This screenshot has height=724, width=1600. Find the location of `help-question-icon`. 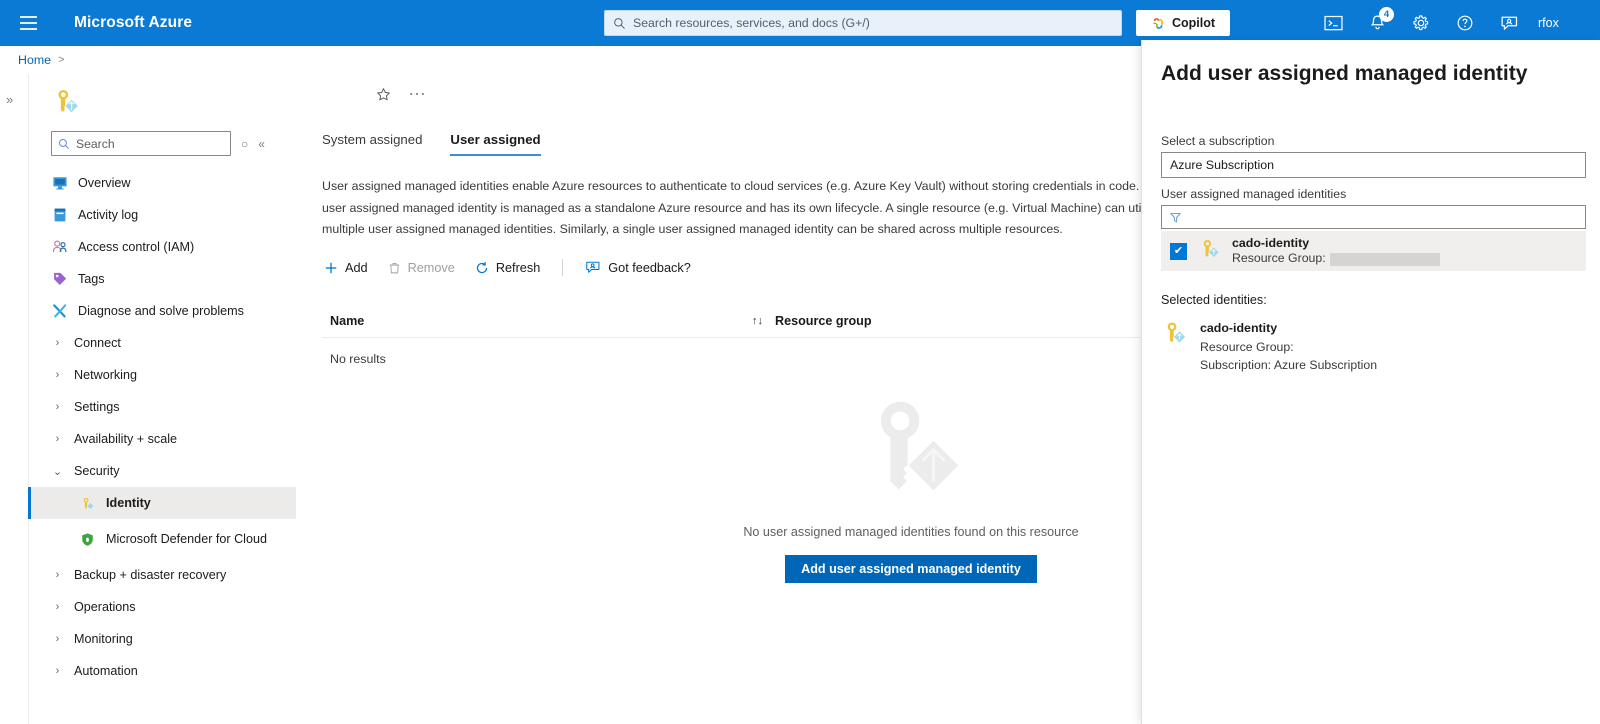

help-question-icon is located at coordinates (1465, 23).